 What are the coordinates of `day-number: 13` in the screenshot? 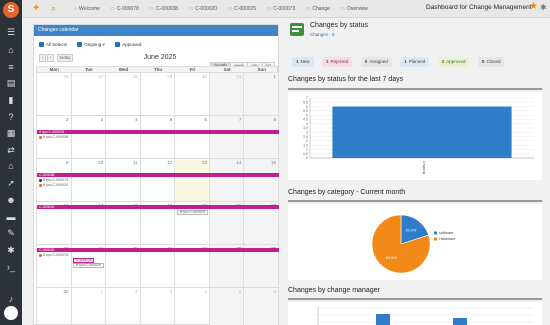 It's located at (204, 162).